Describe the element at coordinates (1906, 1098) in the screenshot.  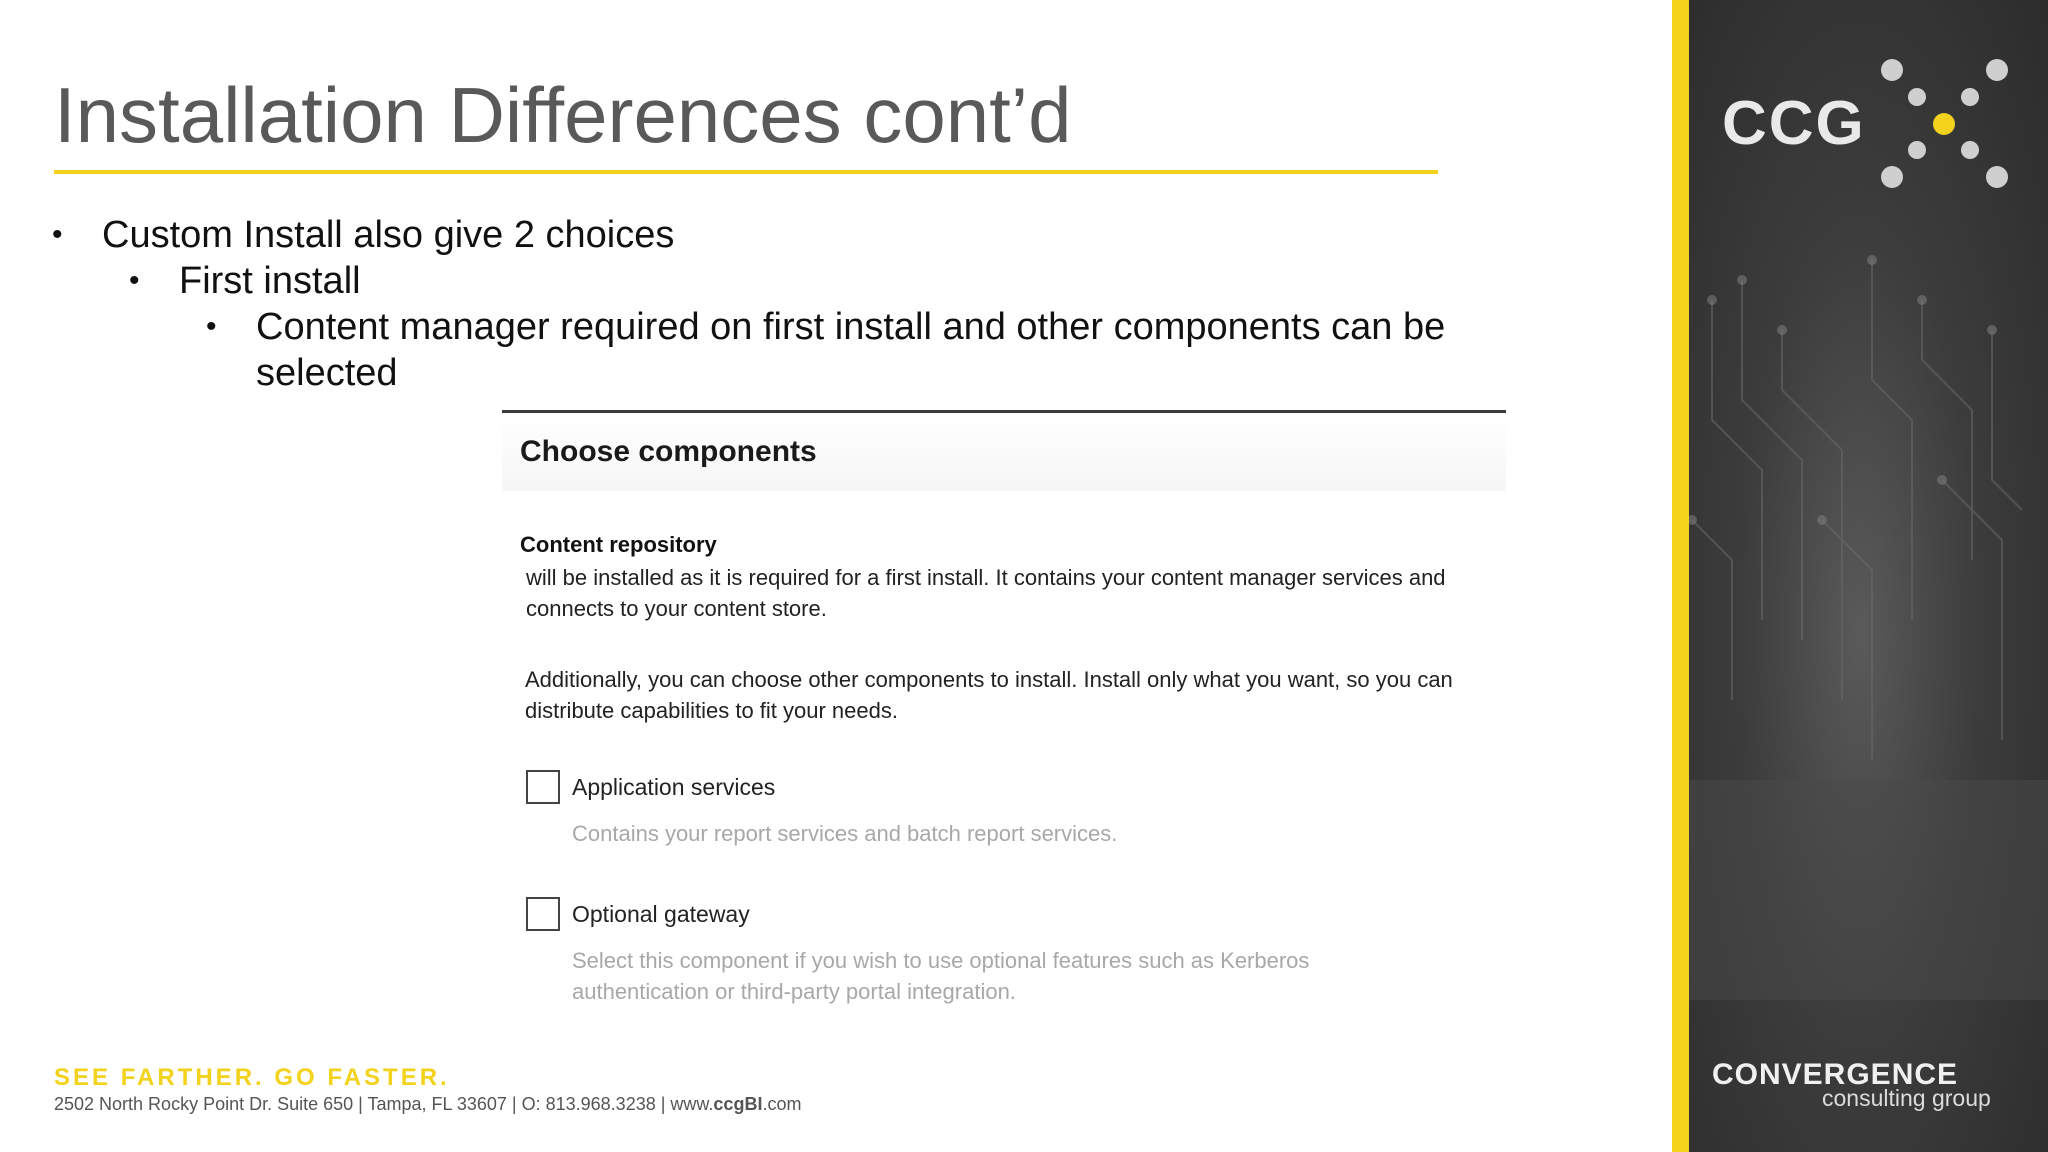
I see `company-subtitle: consulting group` at that location.